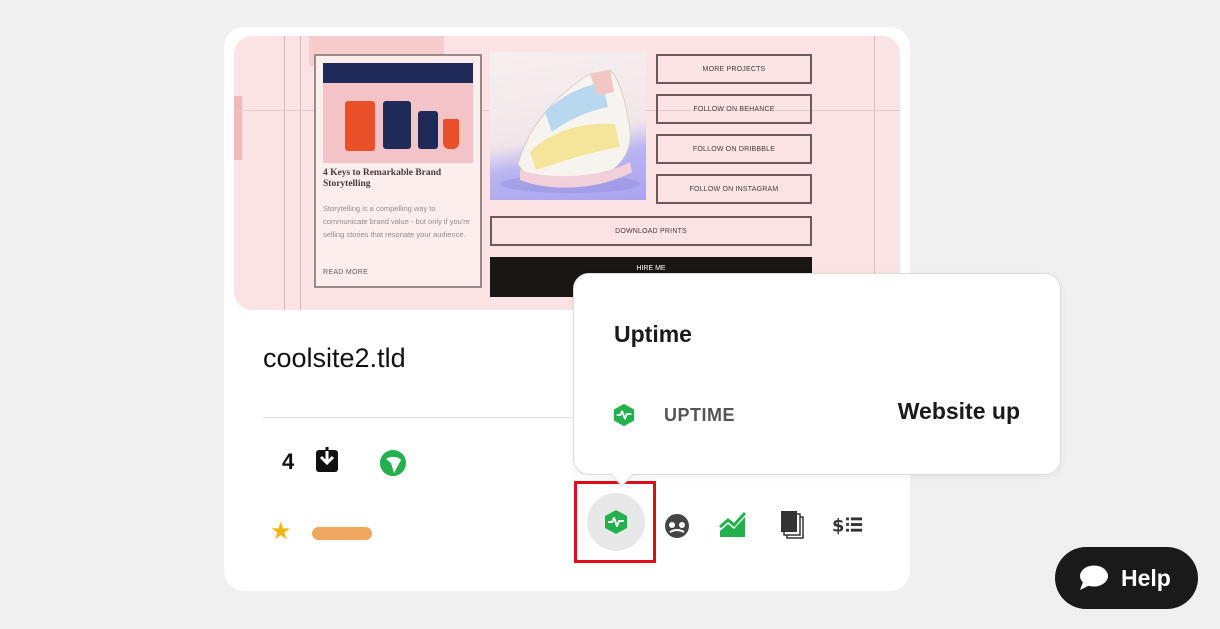 The width and height of the screenshot is (1220, 629). I want to click on preview-blog-image, so click(398, 113).